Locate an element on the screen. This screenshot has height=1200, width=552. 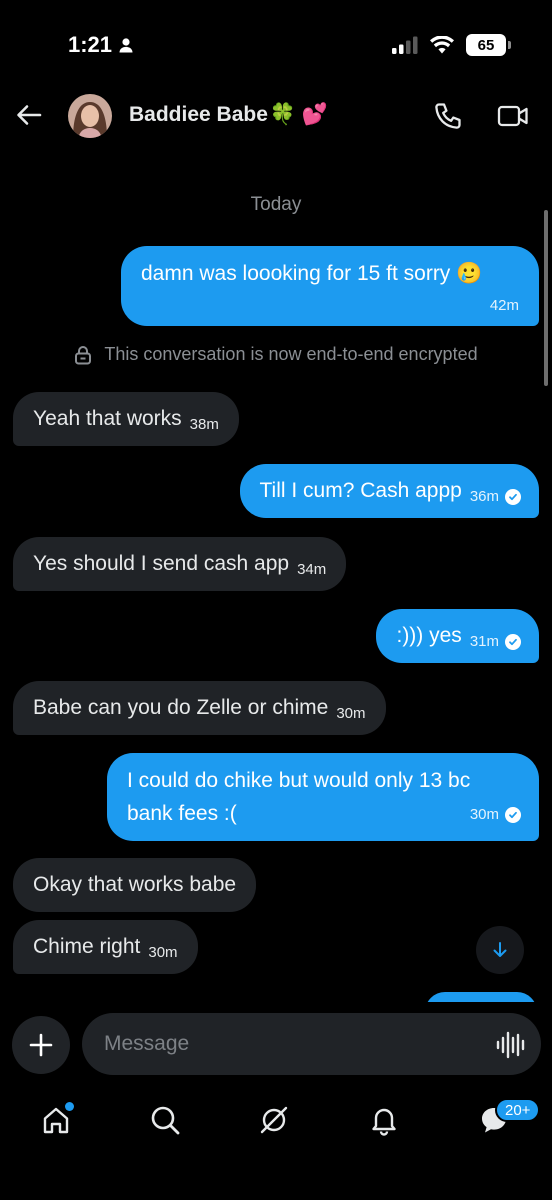
message-meta: 36m is located at coordinates (495, 497).